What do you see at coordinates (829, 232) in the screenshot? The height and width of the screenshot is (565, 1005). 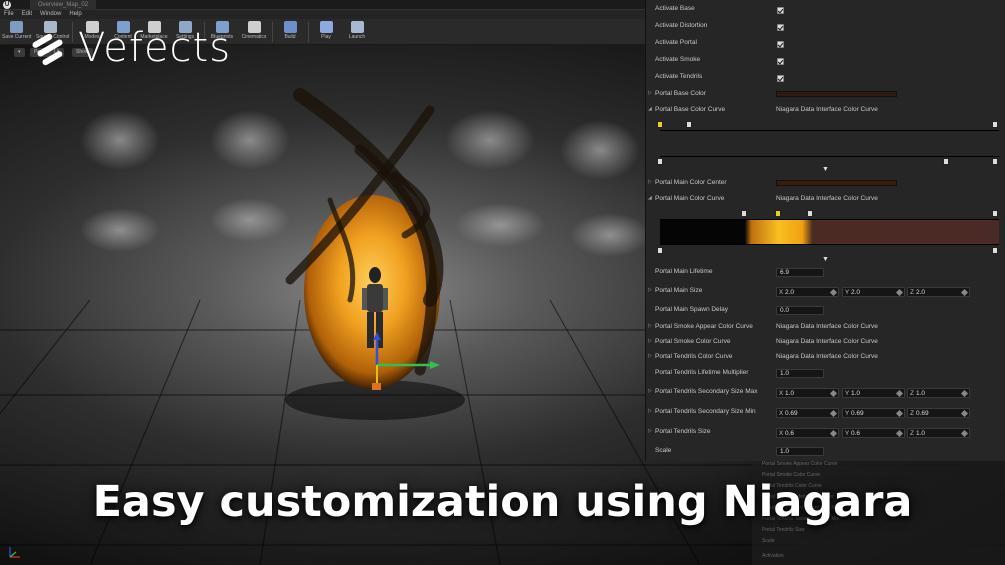 I see `main-color-gradient` at bounding box center [829, 232].